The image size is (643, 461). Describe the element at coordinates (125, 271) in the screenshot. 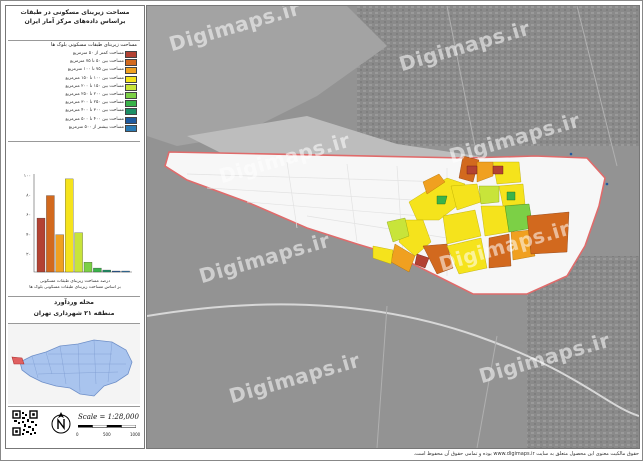

I see `bar->500` at that location.